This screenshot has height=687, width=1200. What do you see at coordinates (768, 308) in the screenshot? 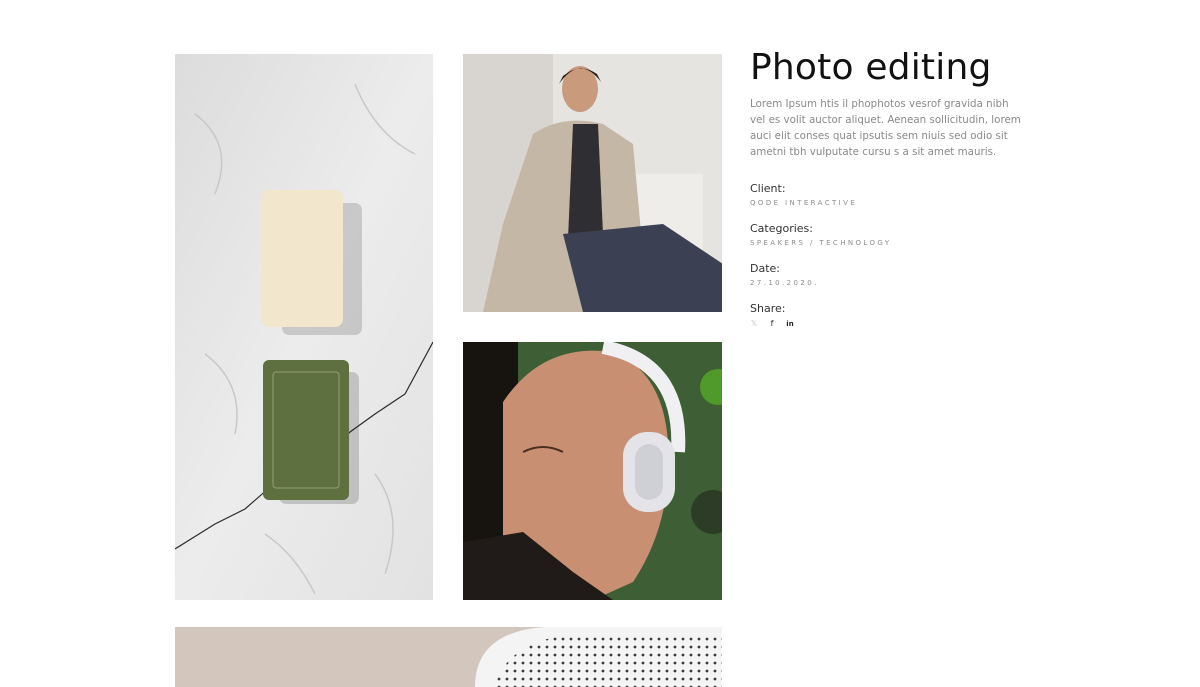
I see `share-label: Share:` at bounding box center [768, 308].